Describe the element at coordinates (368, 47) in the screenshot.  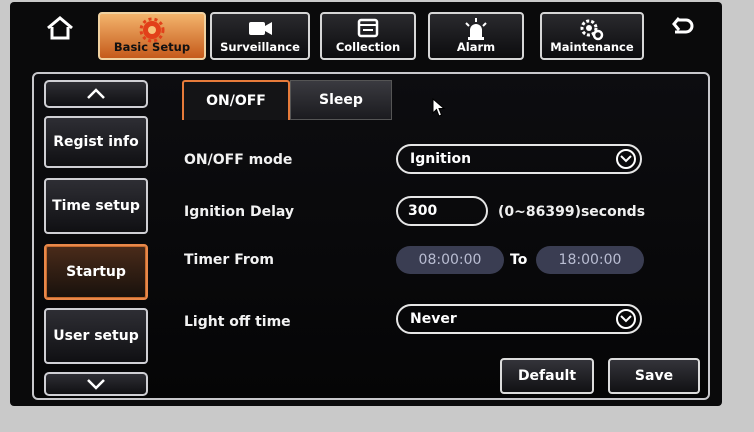
I see `tab-label: Collection` at that location.